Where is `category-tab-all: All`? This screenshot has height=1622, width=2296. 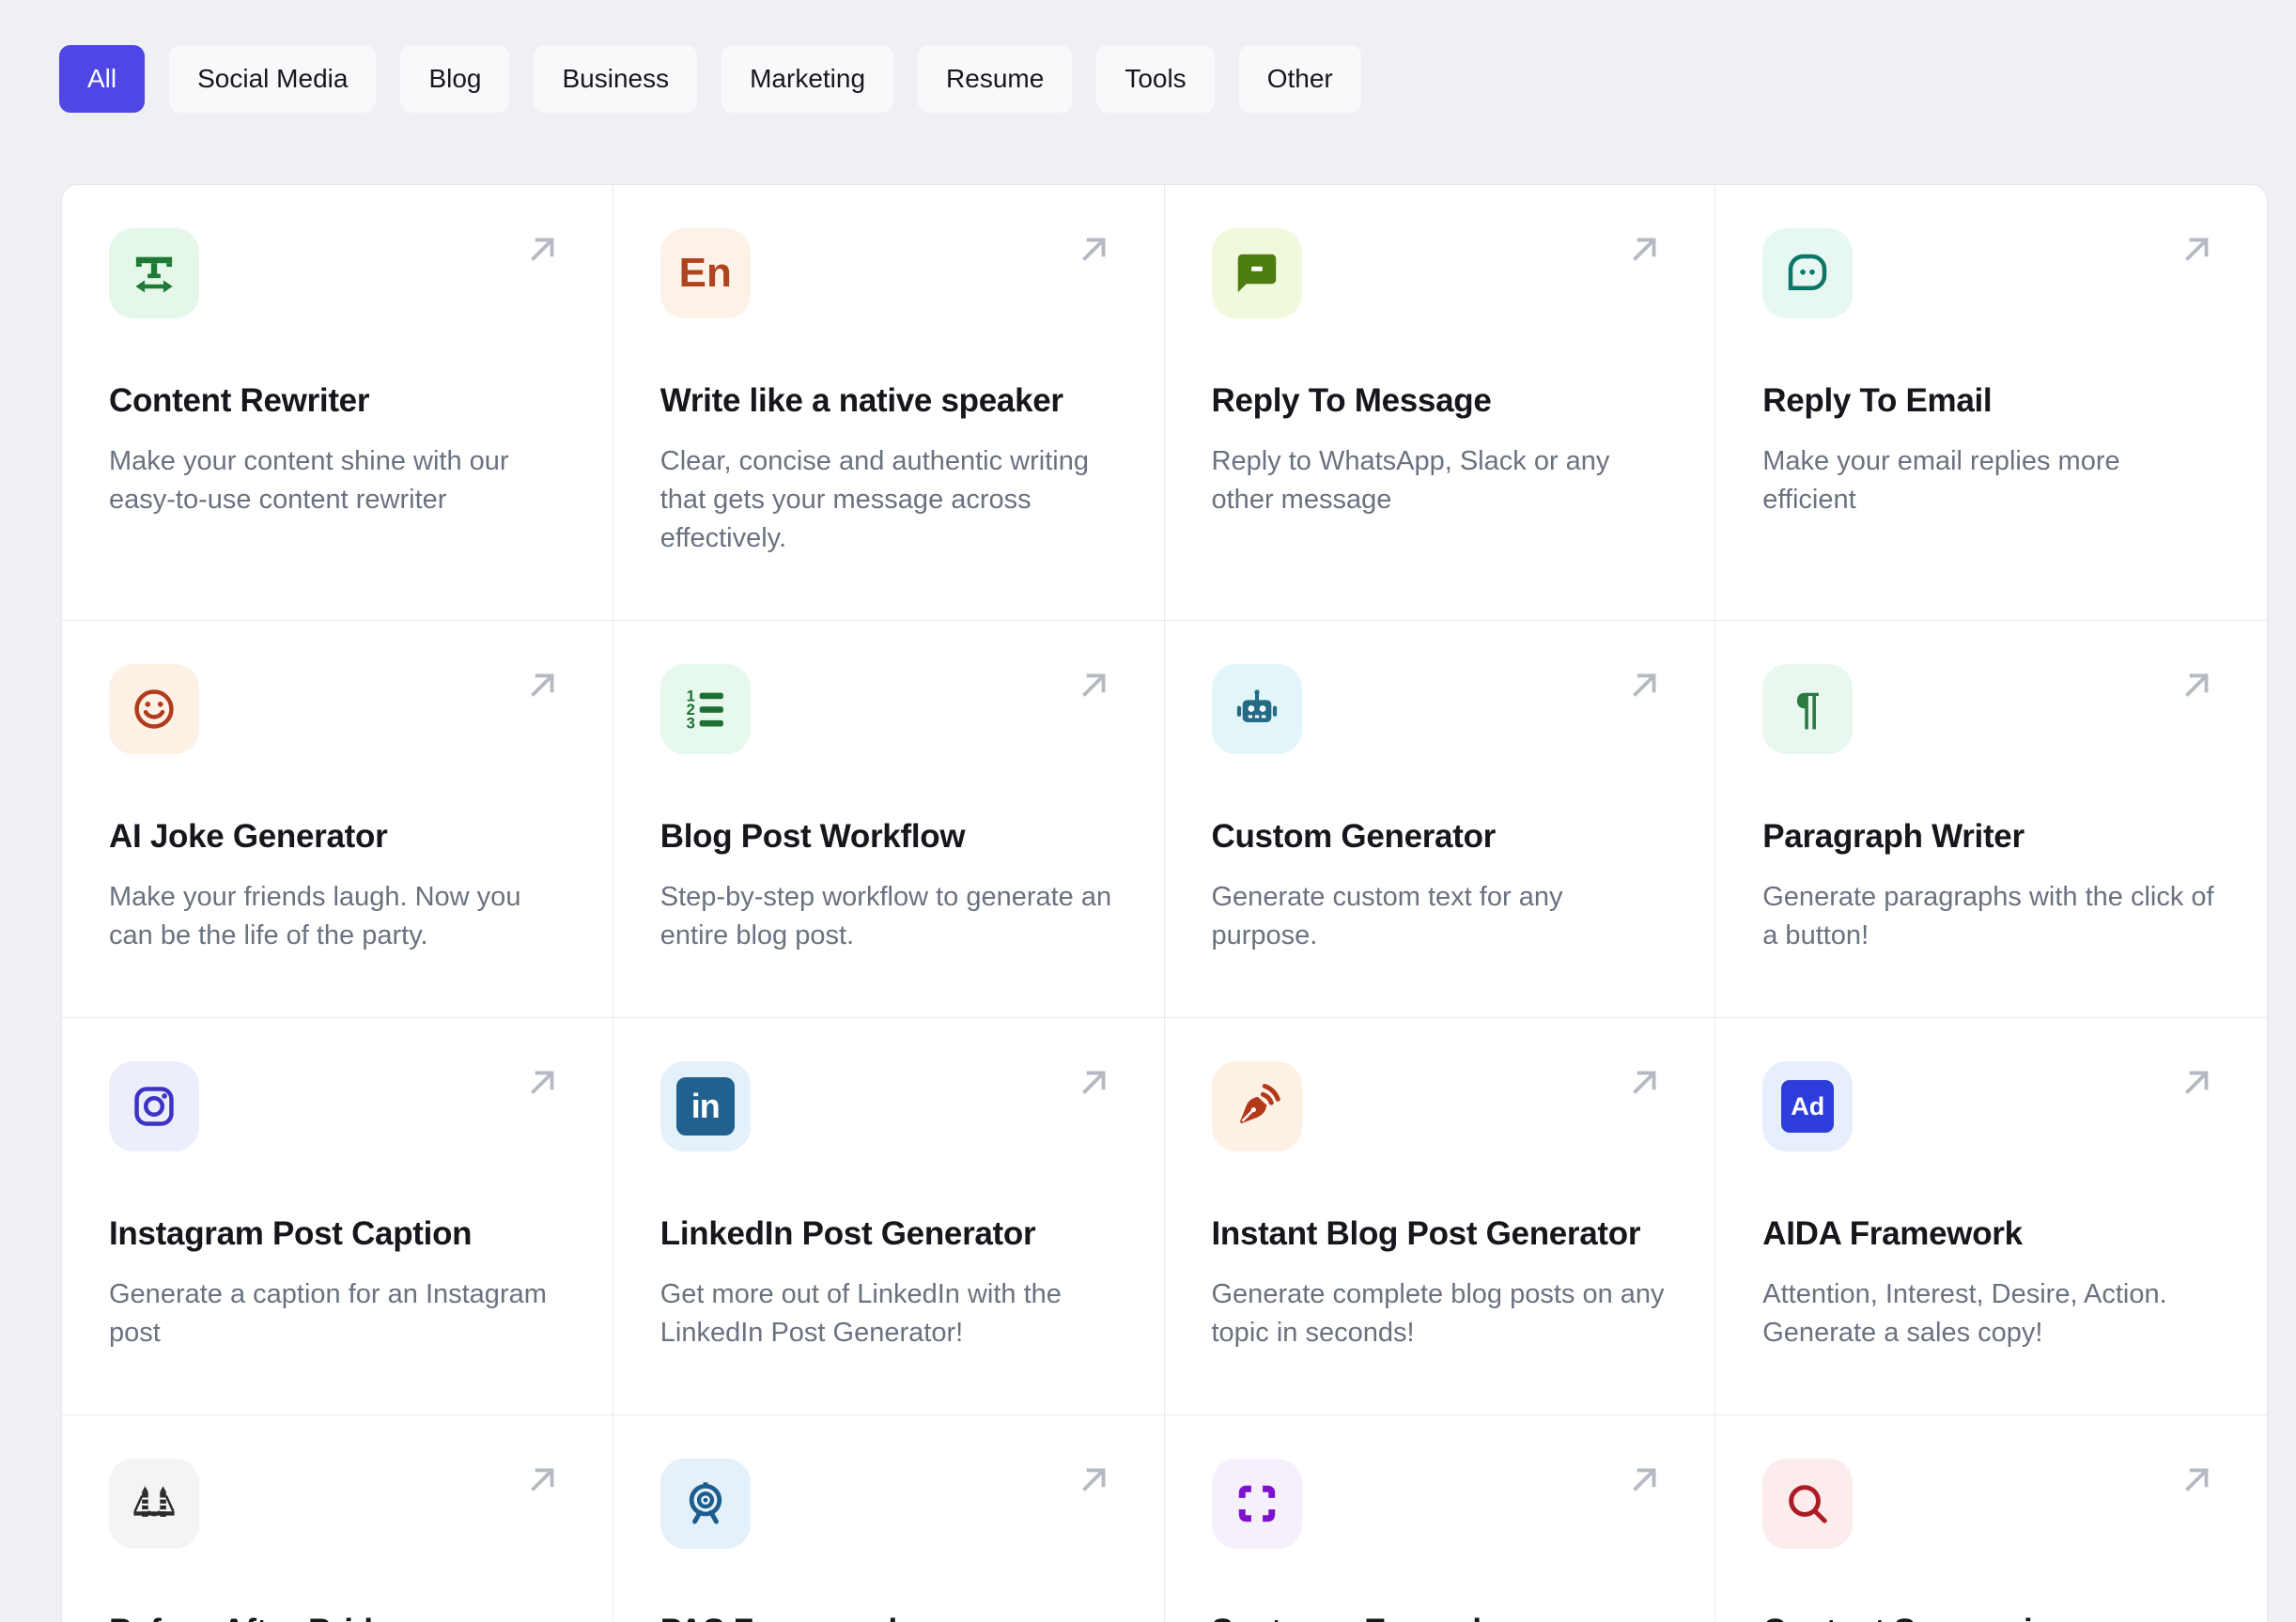
category-tab-all: All is located at coordinates (102, 79).